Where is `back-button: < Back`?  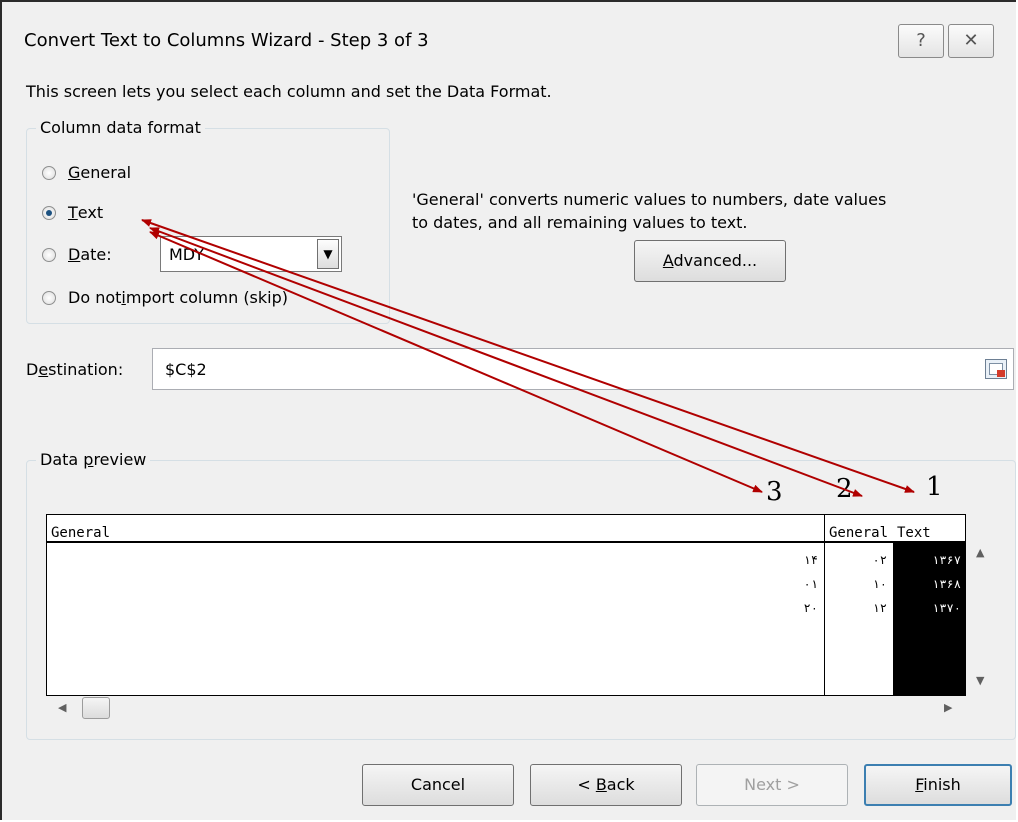 back-button: < Back is located at coordinates (606, 785).